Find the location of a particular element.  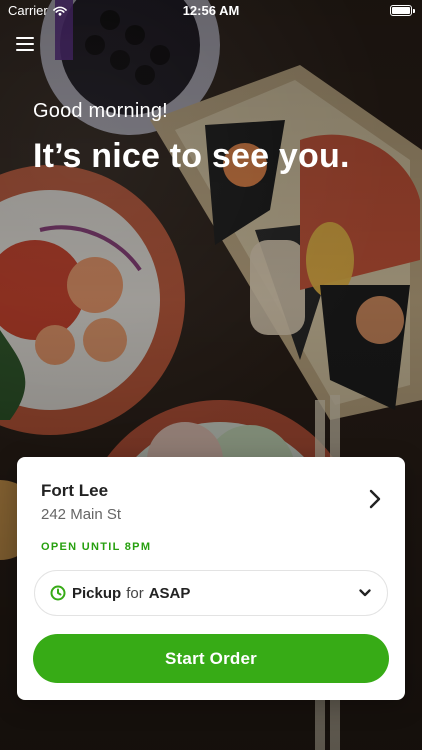

battery-icon is located at coordinates (402, 10).